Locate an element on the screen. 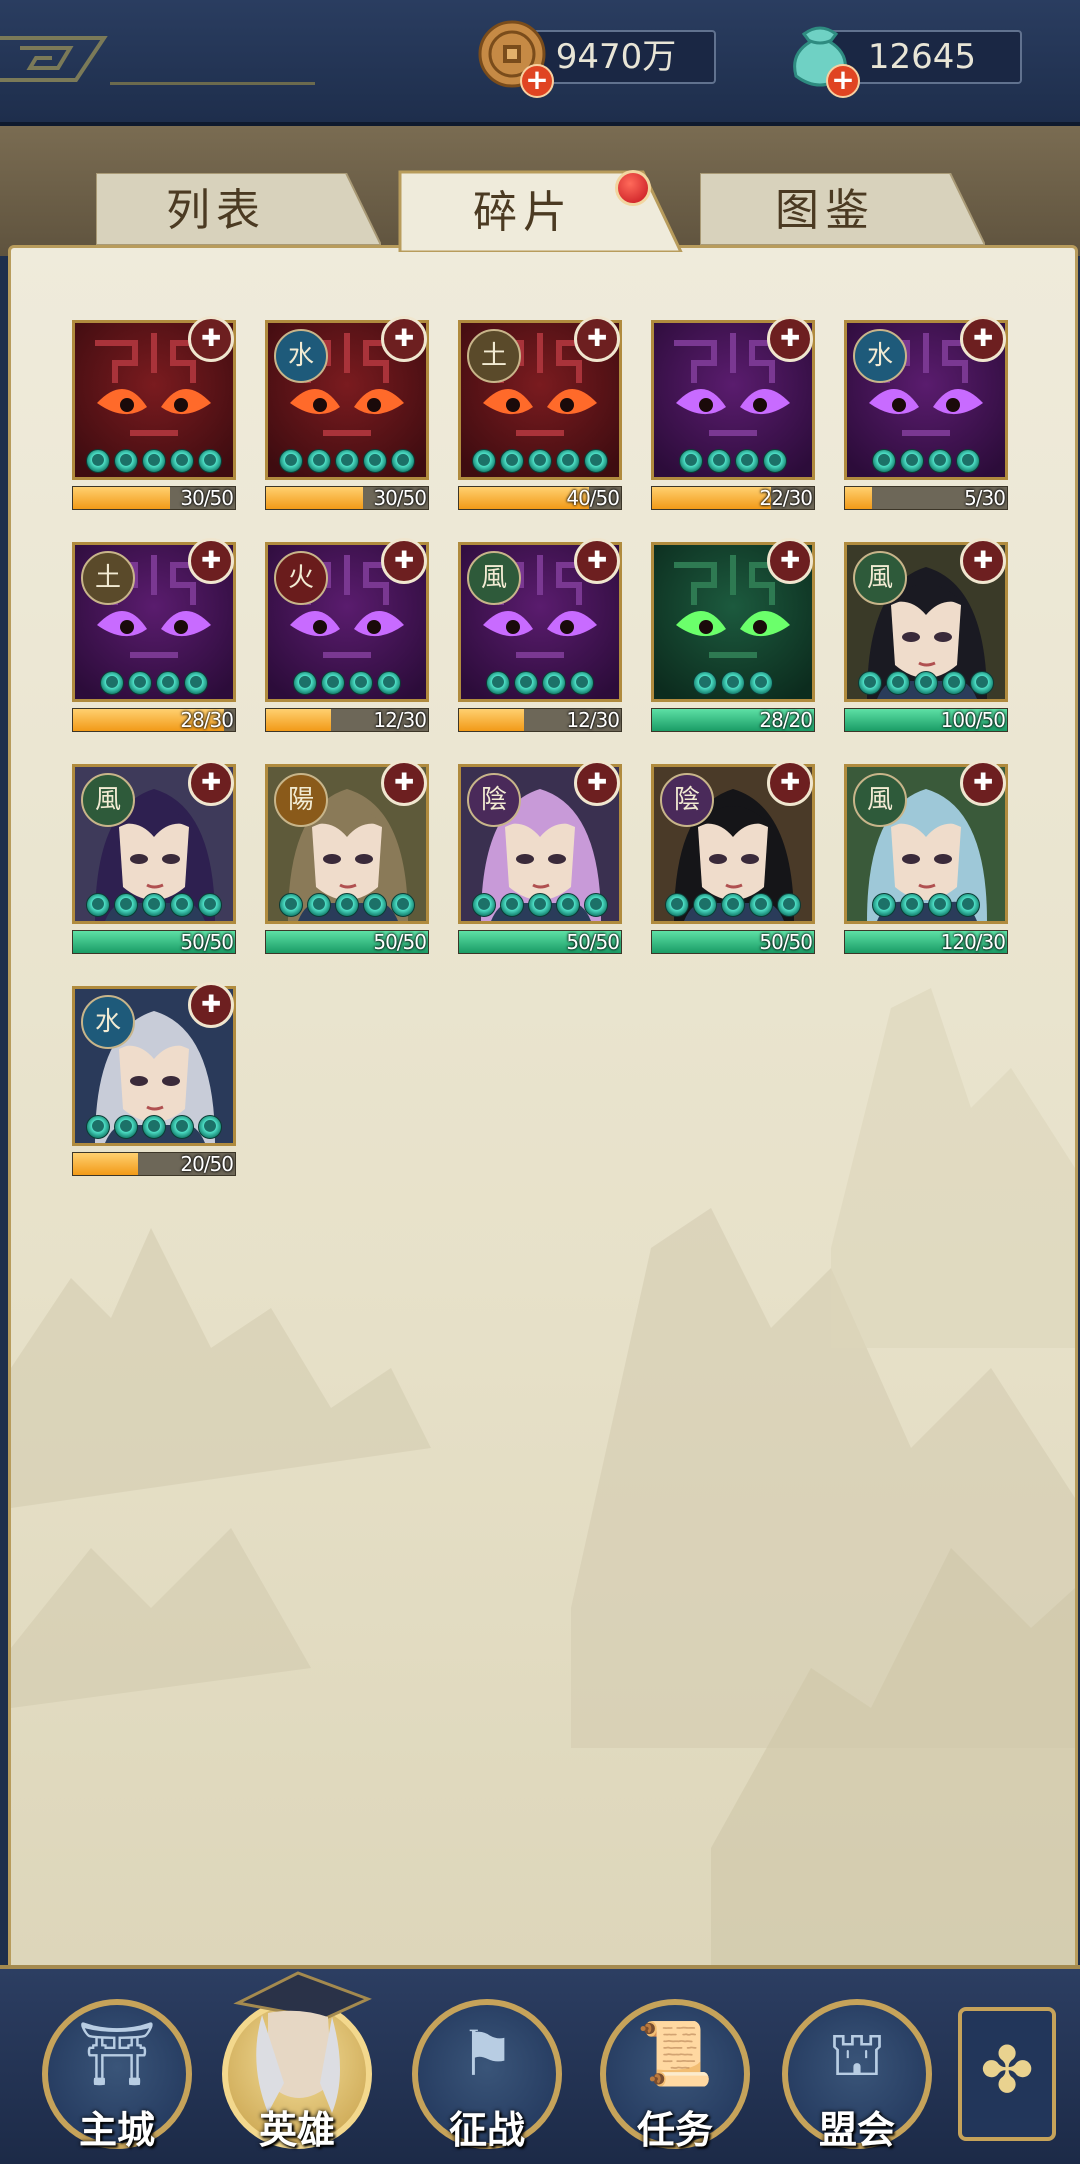 Image resolution: width=1080 pixels, height=2164 pixels. fragment-progress-bar: 12/30 is located at coordinates (347, 720).